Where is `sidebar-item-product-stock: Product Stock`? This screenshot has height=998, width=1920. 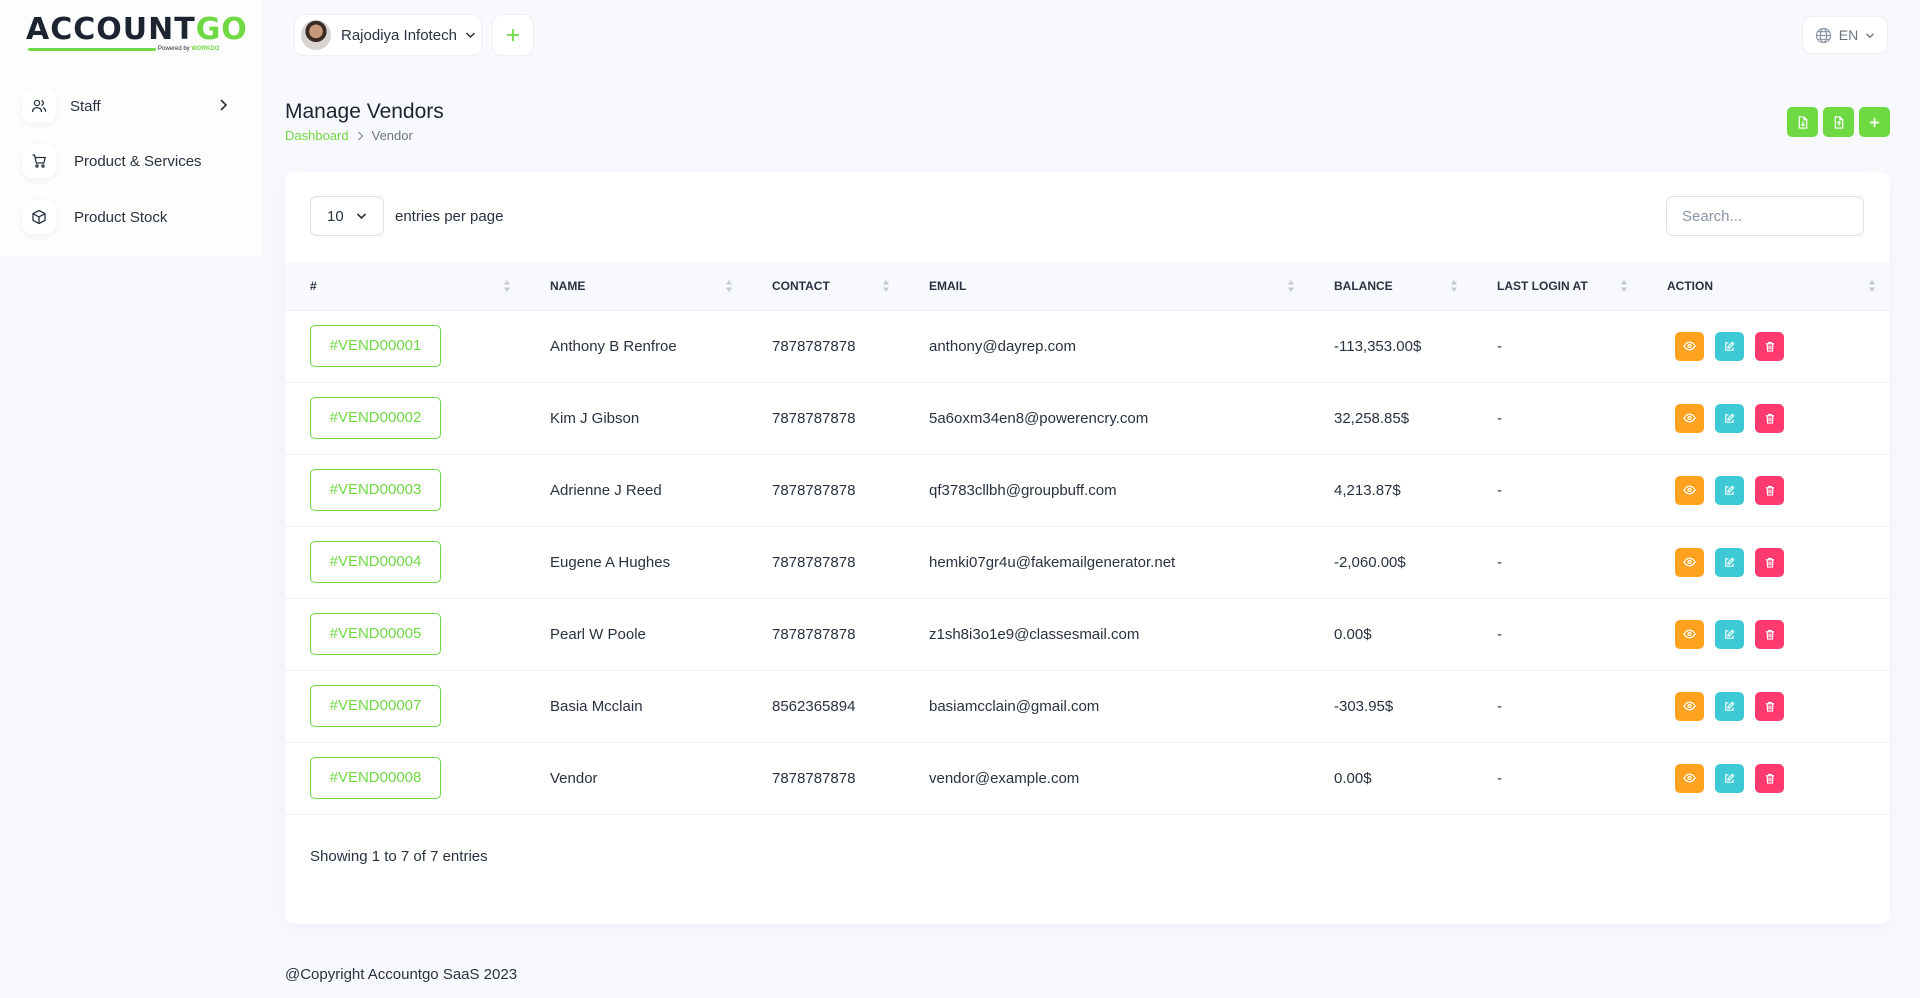 sidebar-item-product-stock: Product Stock is located at coordinates (127, 217).